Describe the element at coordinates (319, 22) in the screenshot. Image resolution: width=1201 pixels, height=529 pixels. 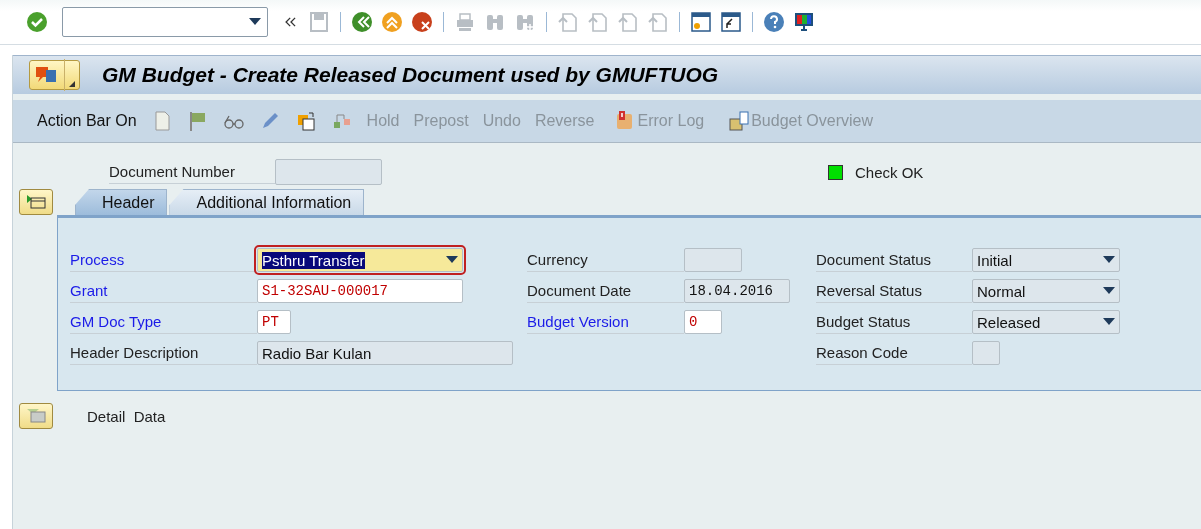
I see `save-icon` at that location.